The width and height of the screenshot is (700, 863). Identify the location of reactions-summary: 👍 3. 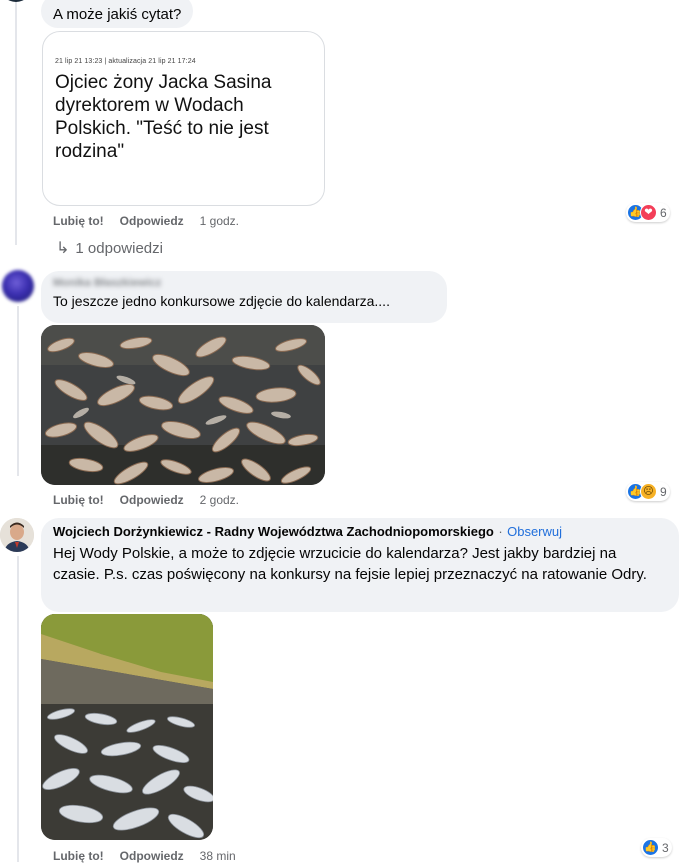
(656, 847).